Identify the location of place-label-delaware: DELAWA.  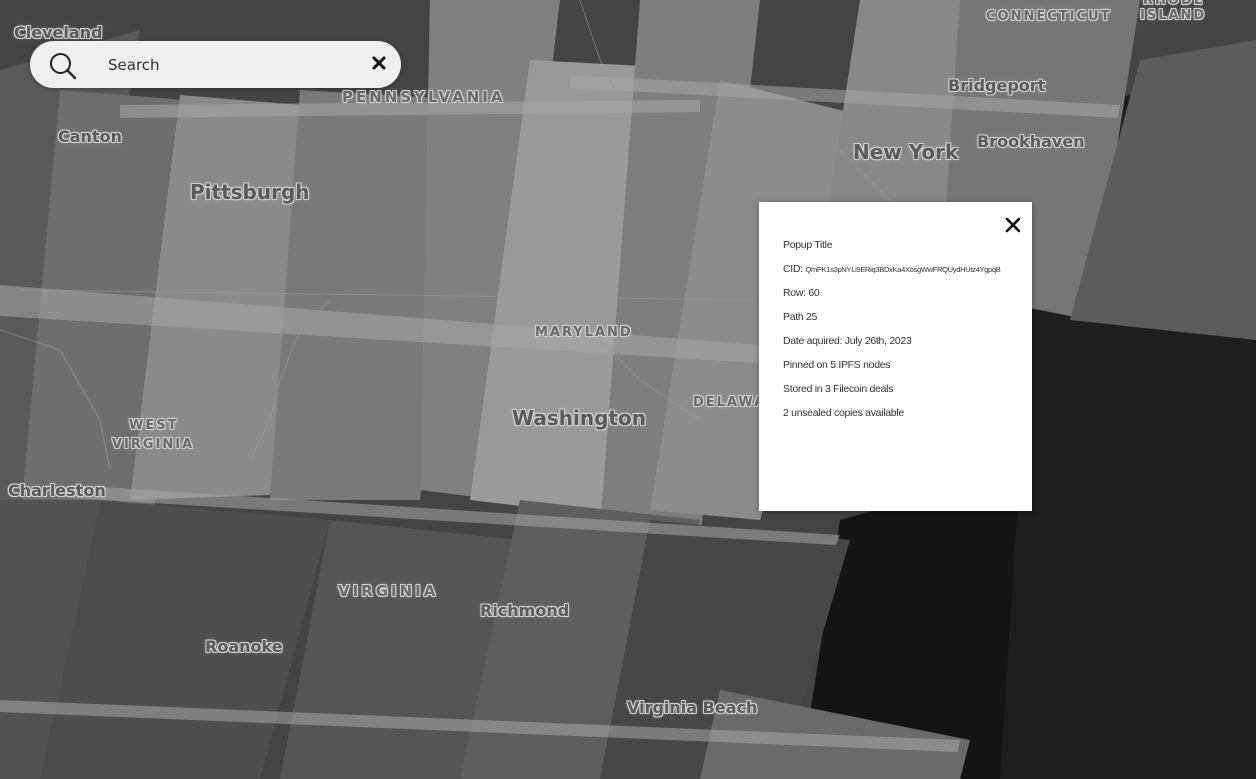
(730, 402).